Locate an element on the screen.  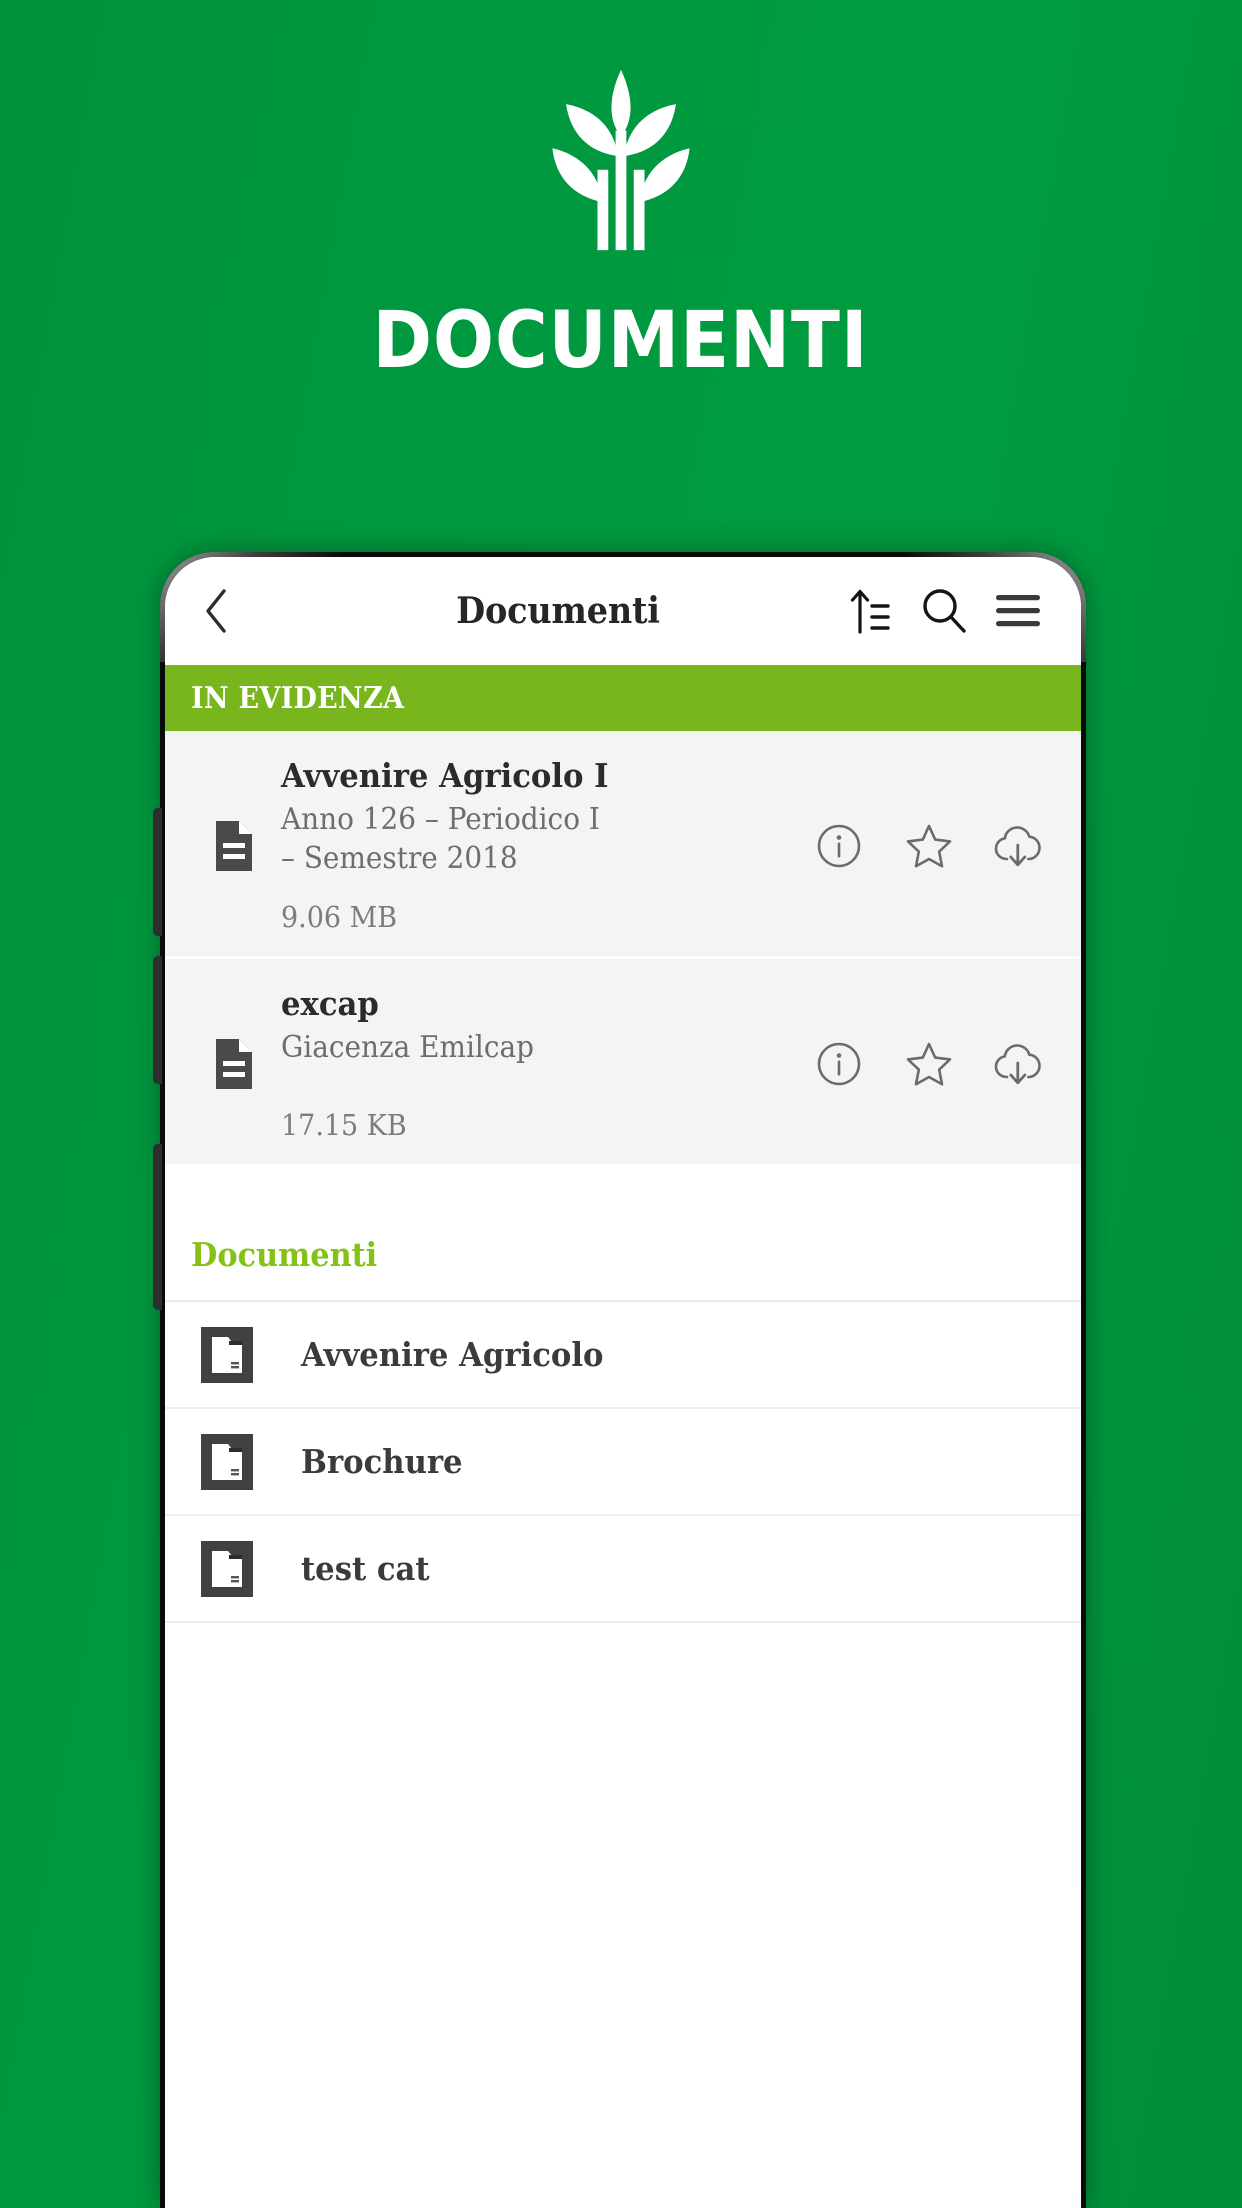
search-button is located at coordinates (944, 611).